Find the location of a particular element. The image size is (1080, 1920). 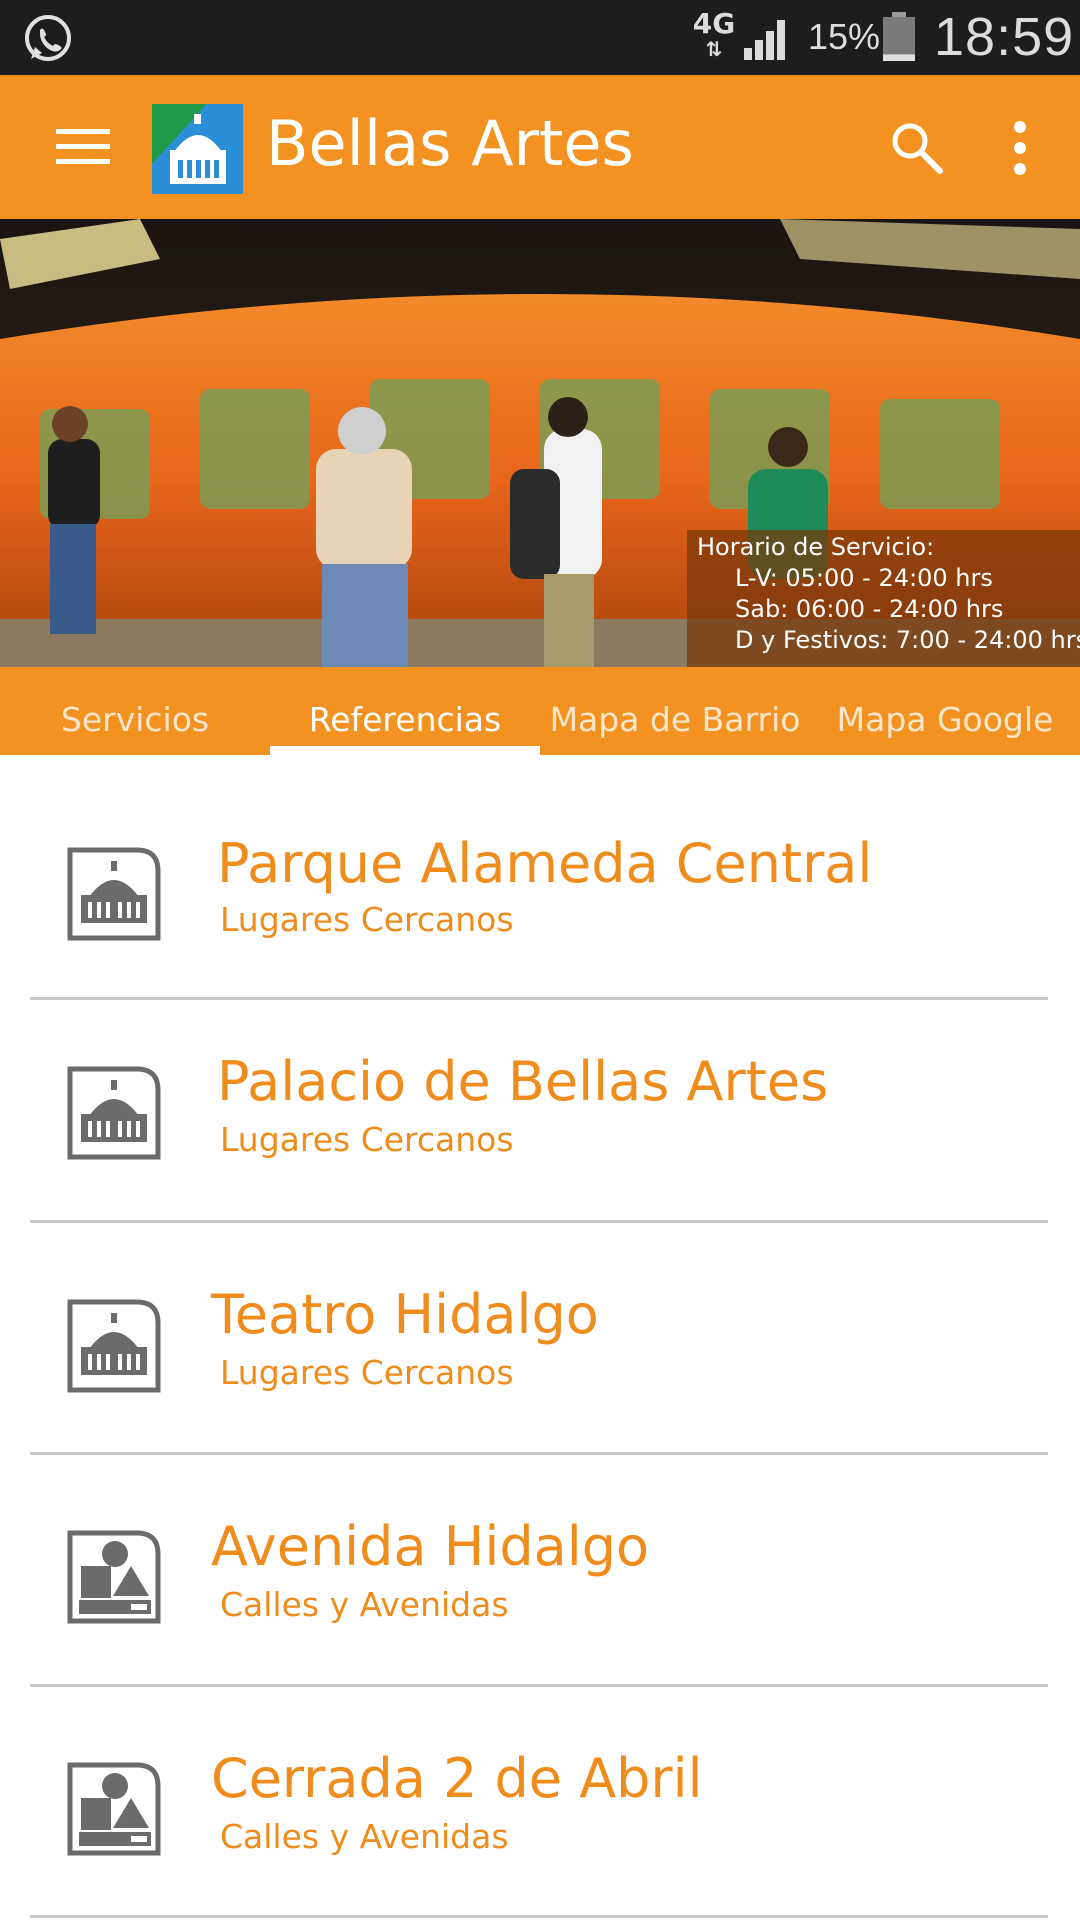

tab-mapa-google: Mapa Google is located at coordinates (945, 711).